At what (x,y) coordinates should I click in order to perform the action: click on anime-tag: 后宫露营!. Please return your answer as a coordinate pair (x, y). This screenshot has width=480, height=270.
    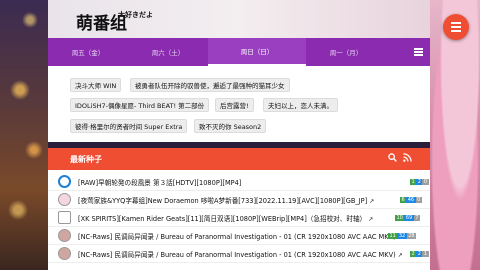
    Looking at the image, I should click on (234, 105).